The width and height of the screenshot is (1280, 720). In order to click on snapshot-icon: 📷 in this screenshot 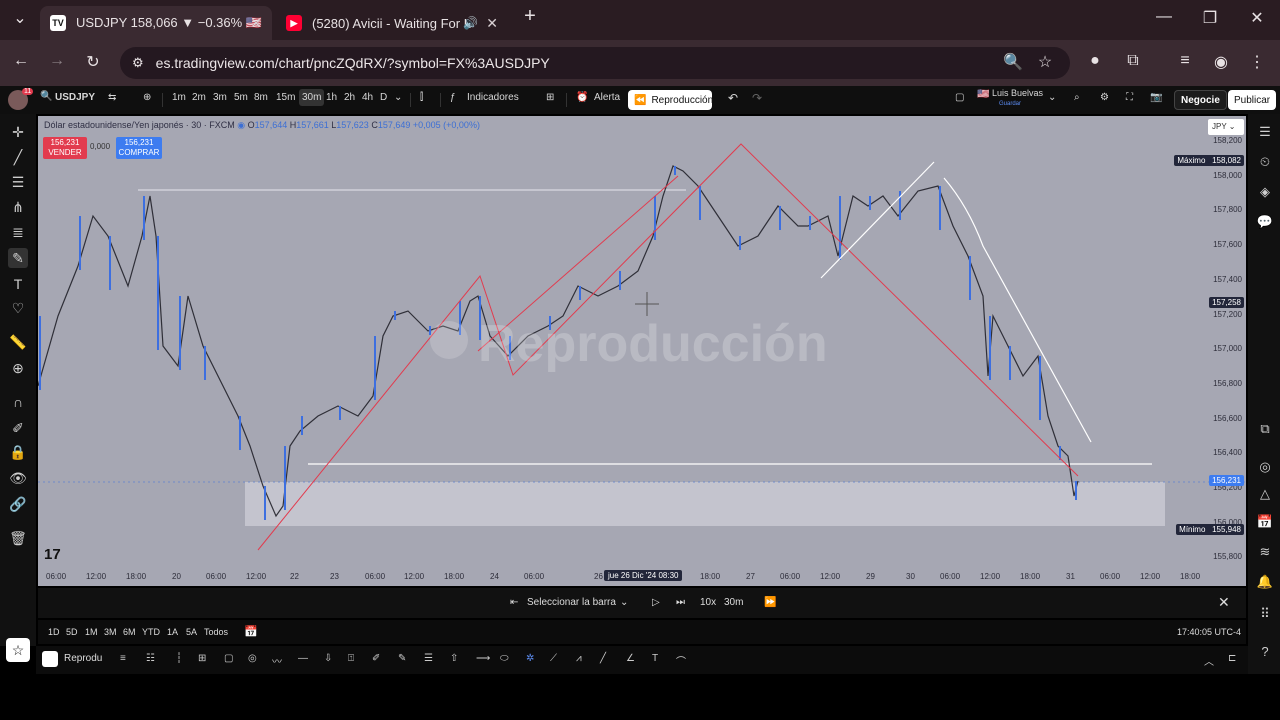, I will do `click(1156, 97)`.